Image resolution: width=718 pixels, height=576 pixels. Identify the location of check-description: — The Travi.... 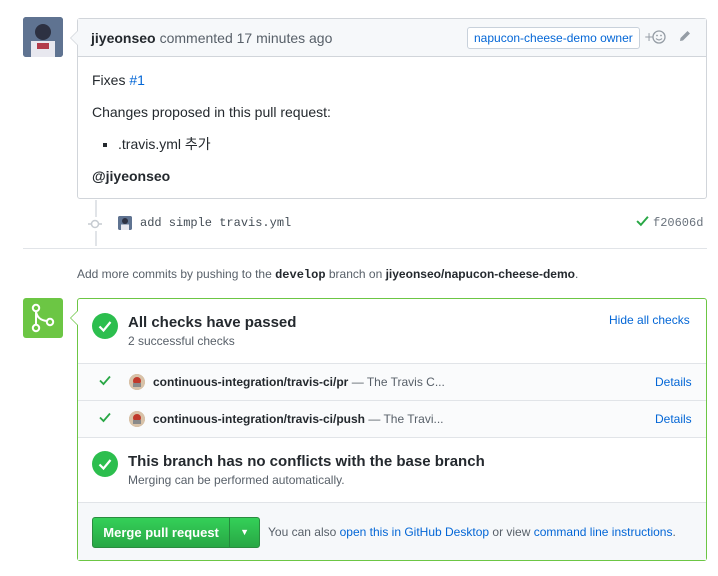
(406, 419).